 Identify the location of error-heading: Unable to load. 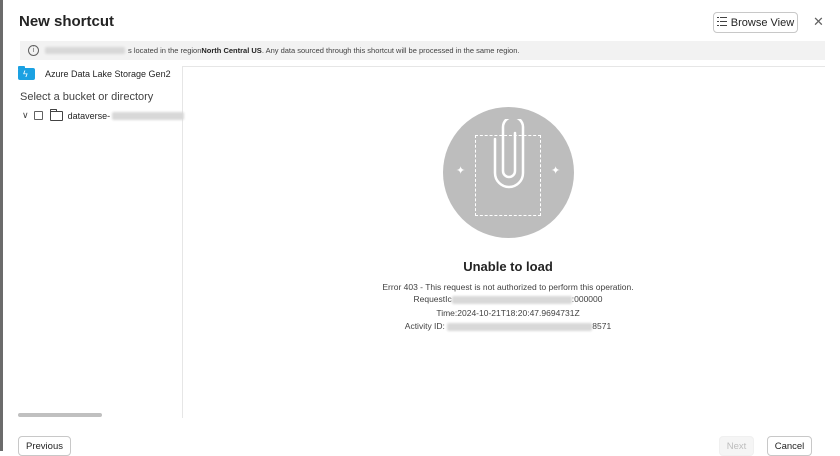
(508, 266).